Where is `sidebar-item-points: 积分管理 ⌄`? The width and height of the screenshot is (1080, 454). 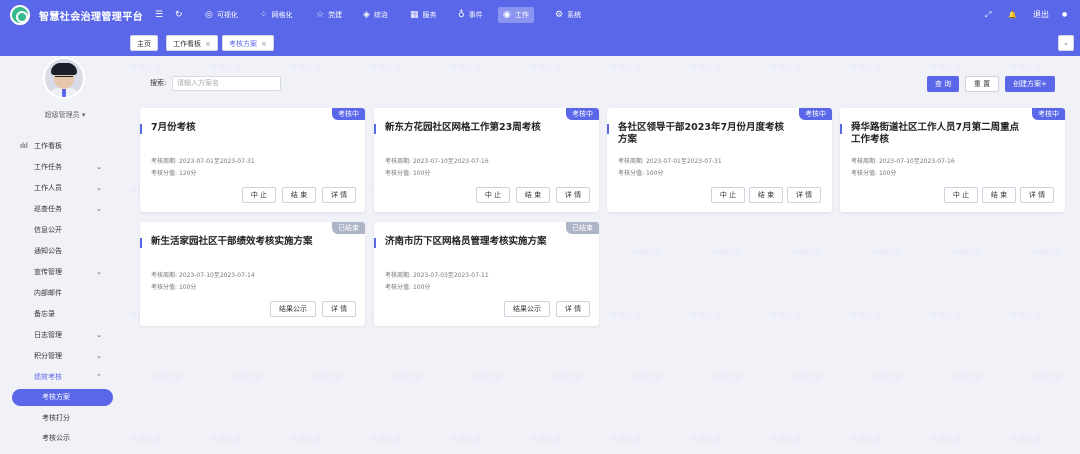
sidebar-item-points: 积分管理 ⌄ is located at coordinates (65, 356).